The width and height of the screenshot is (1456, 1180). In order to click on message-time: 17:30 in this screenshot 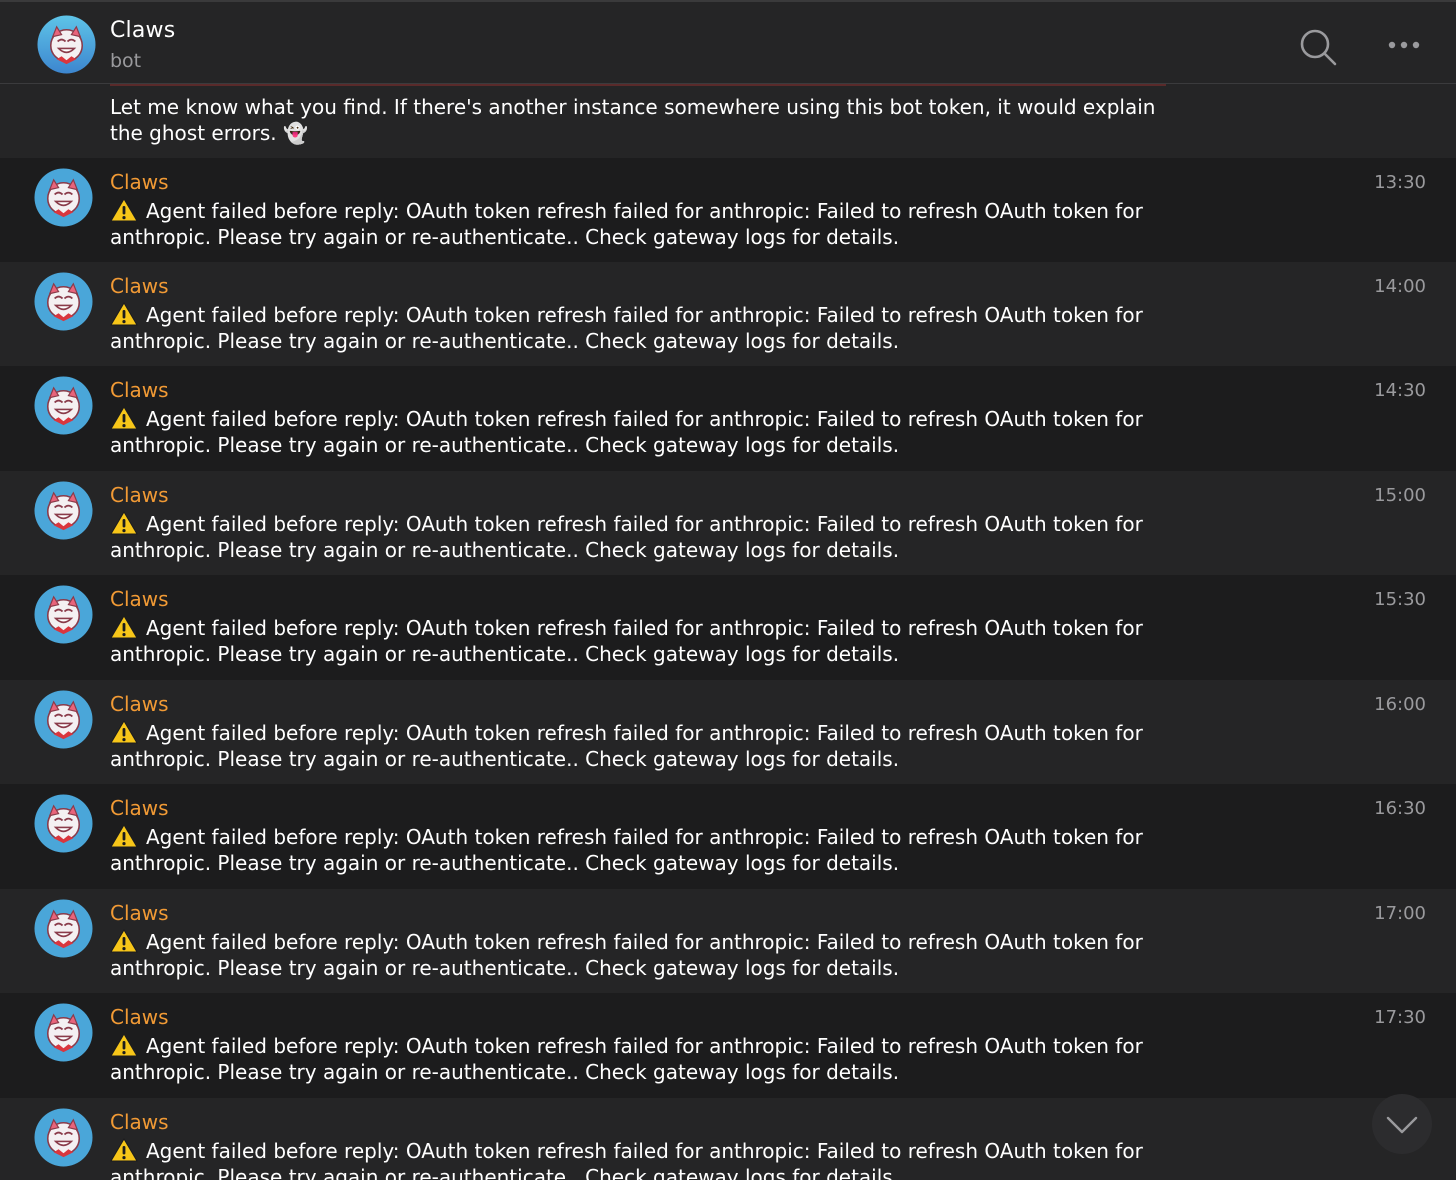, I will do `click(1400, 1017)`.